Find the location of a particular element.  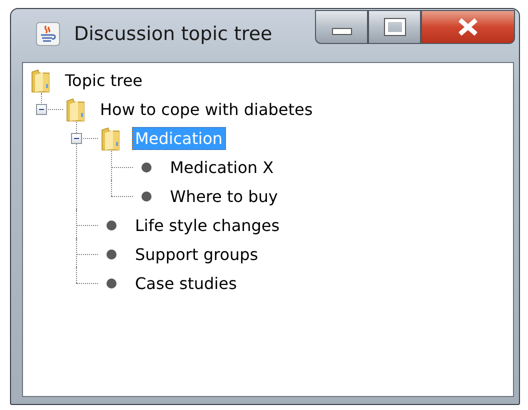

minimize-button is located at coordinates (341, 27).